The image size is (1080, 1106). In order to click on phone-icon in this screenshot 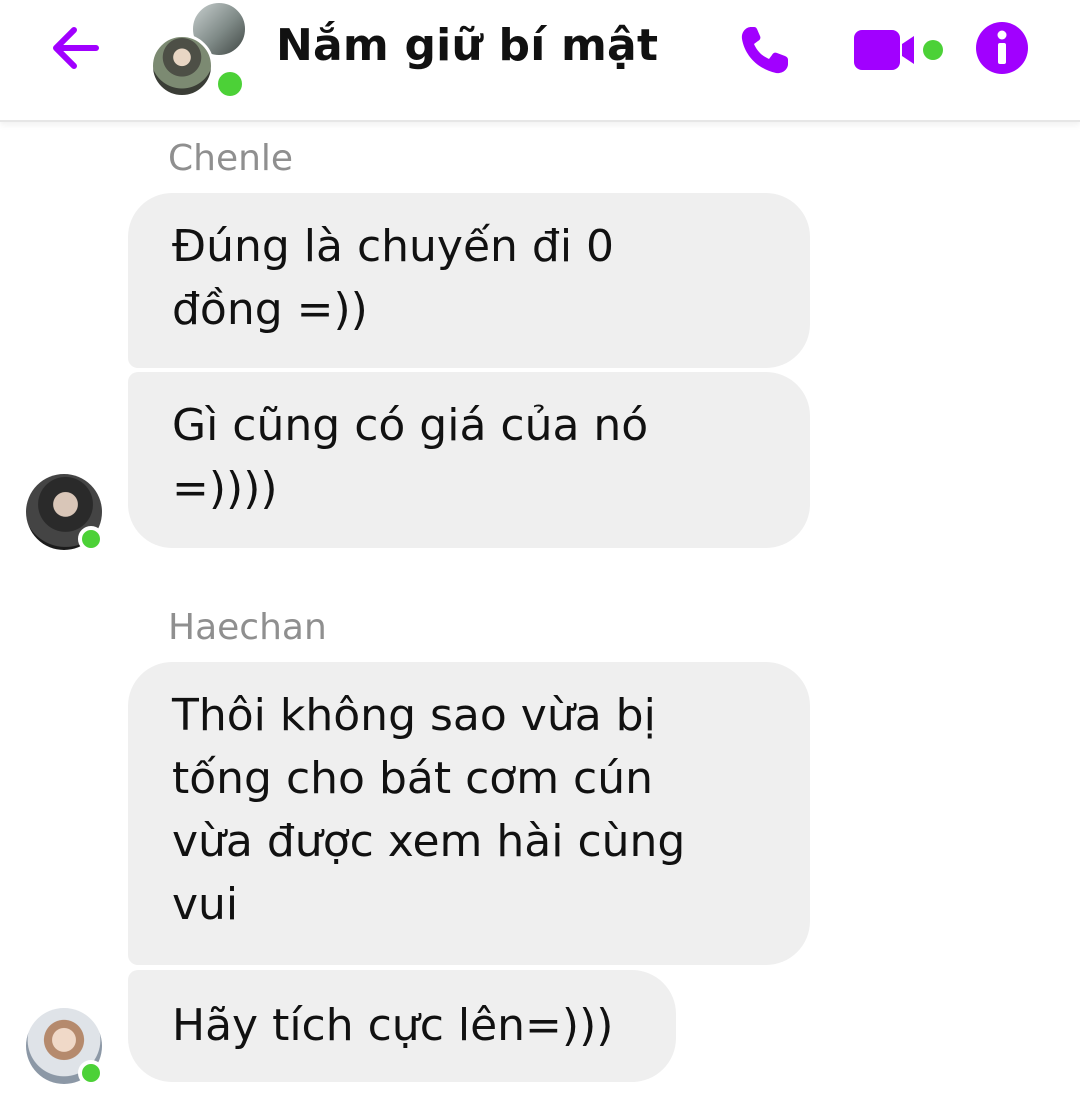, I will do `click(764, 50)`.